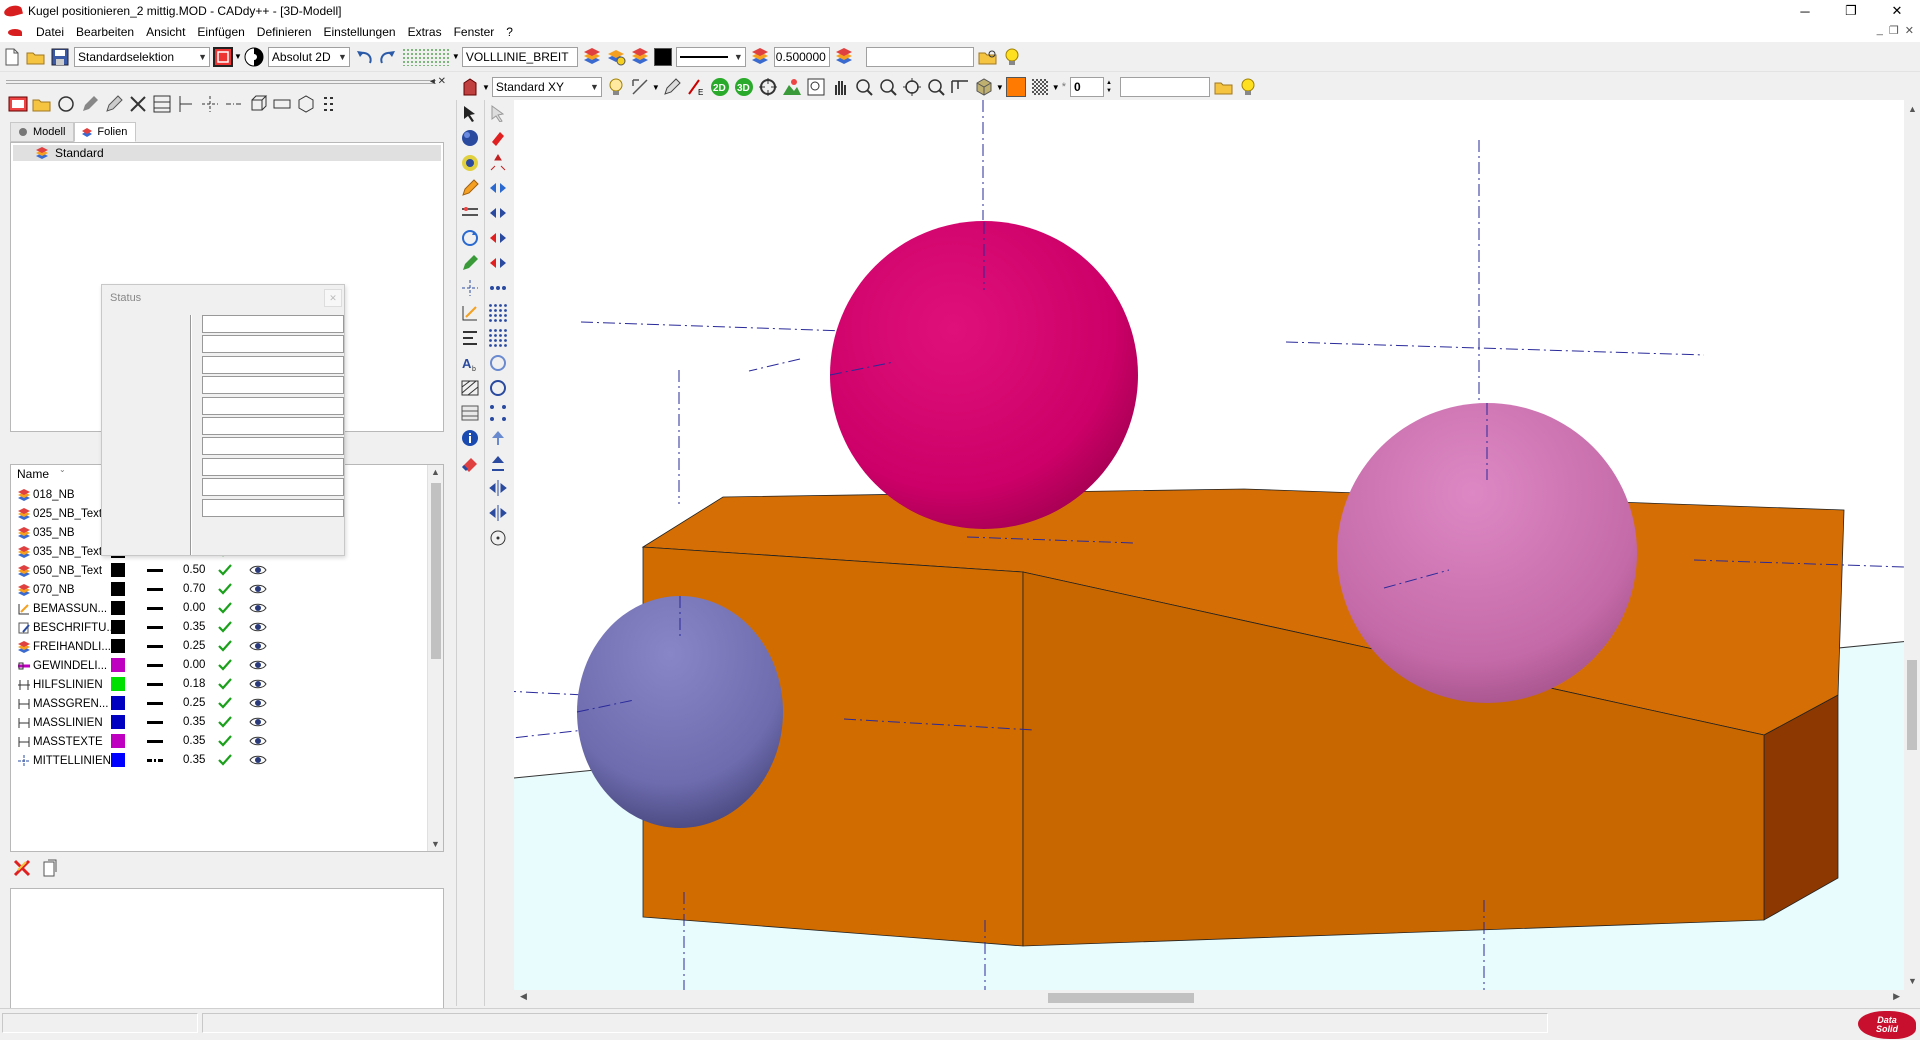 The width and height of the screenshot is (1920, 1040). What do you see at coordinates (220, 627) in the screenshot?
I see `layer-row: BESCHRIFTU... 0.35` at bounding box center [220, 627].